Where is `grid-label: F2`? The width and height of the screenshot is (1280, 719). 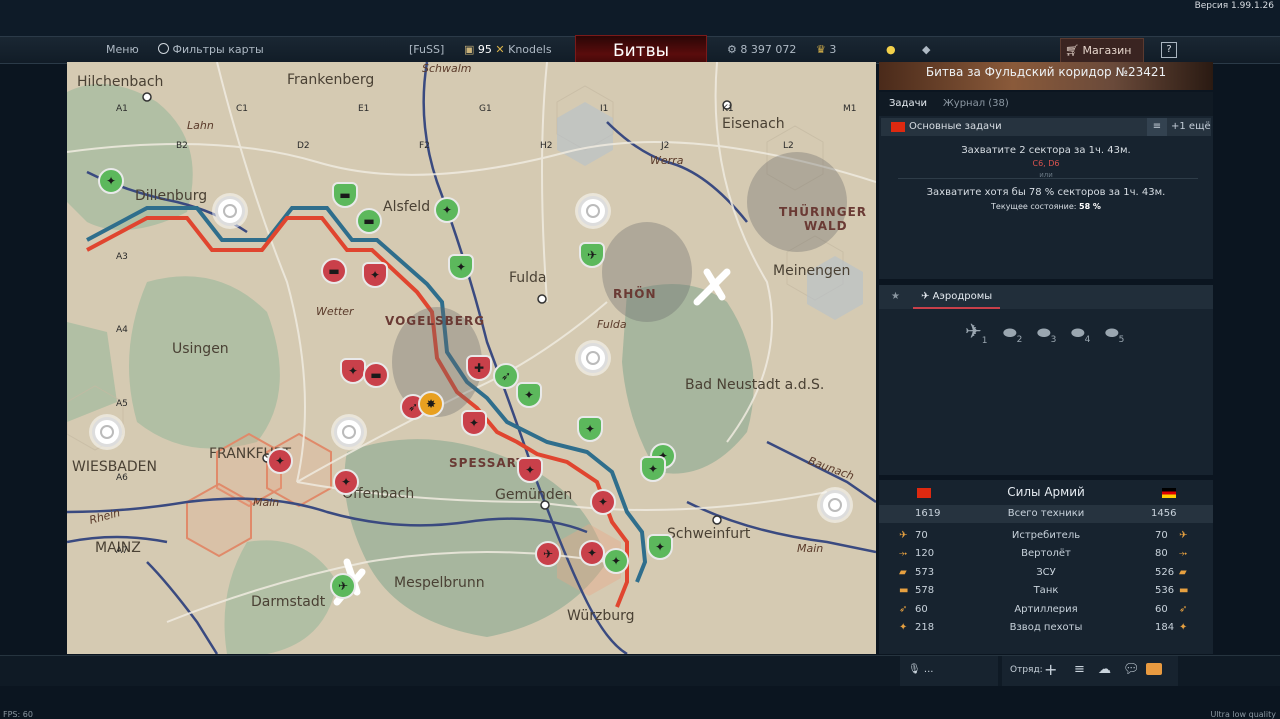
grid-label: F2 is located at coordinates (424, 146).